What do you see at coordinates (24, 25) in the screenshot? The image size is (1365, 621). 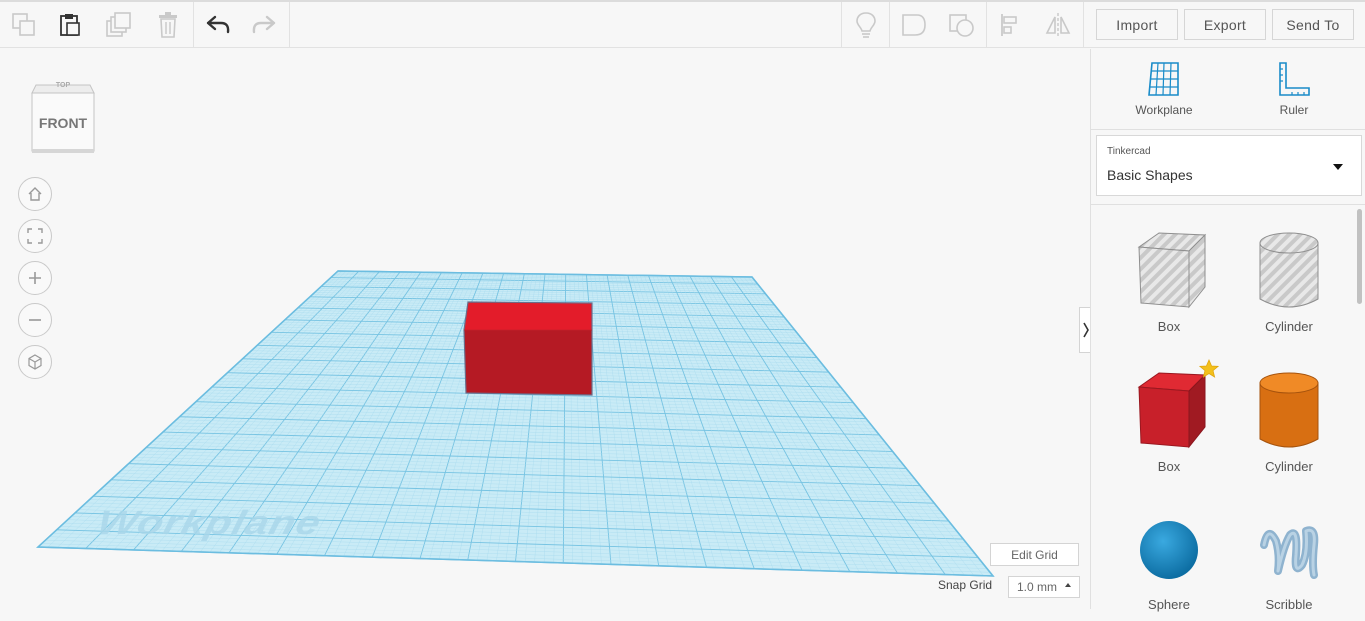 I see `copy-icon` at bounding box center [24, 25].